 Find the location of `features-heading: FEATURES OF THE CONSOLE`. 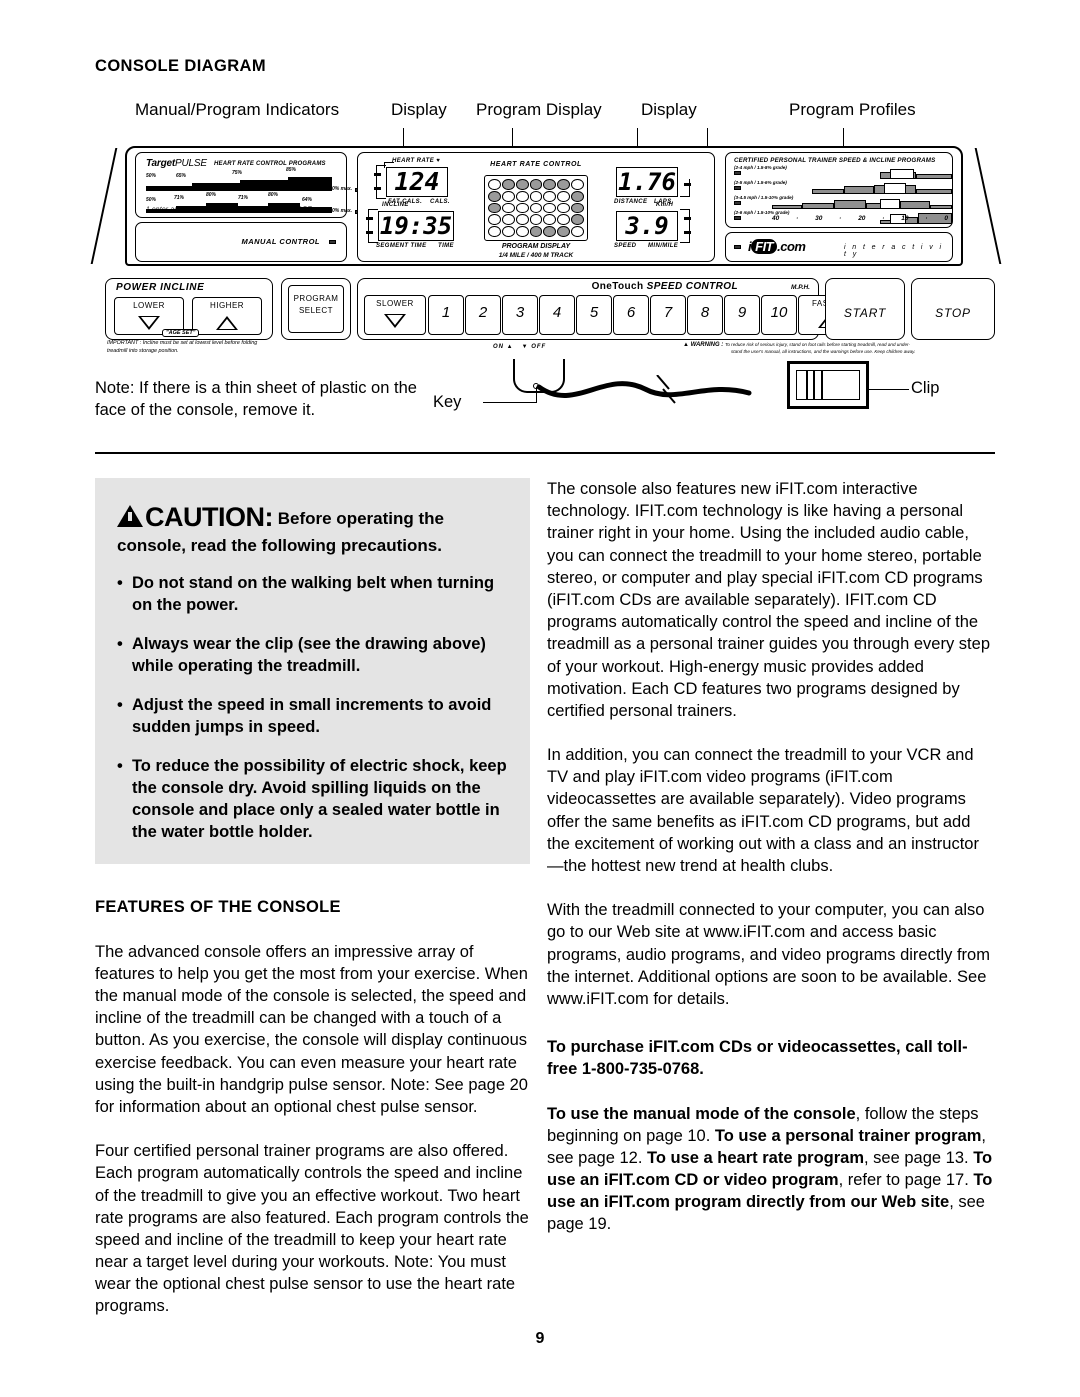

features-heading: FEATURES OF THE CONSOLE is located at coordinates (218, 906).